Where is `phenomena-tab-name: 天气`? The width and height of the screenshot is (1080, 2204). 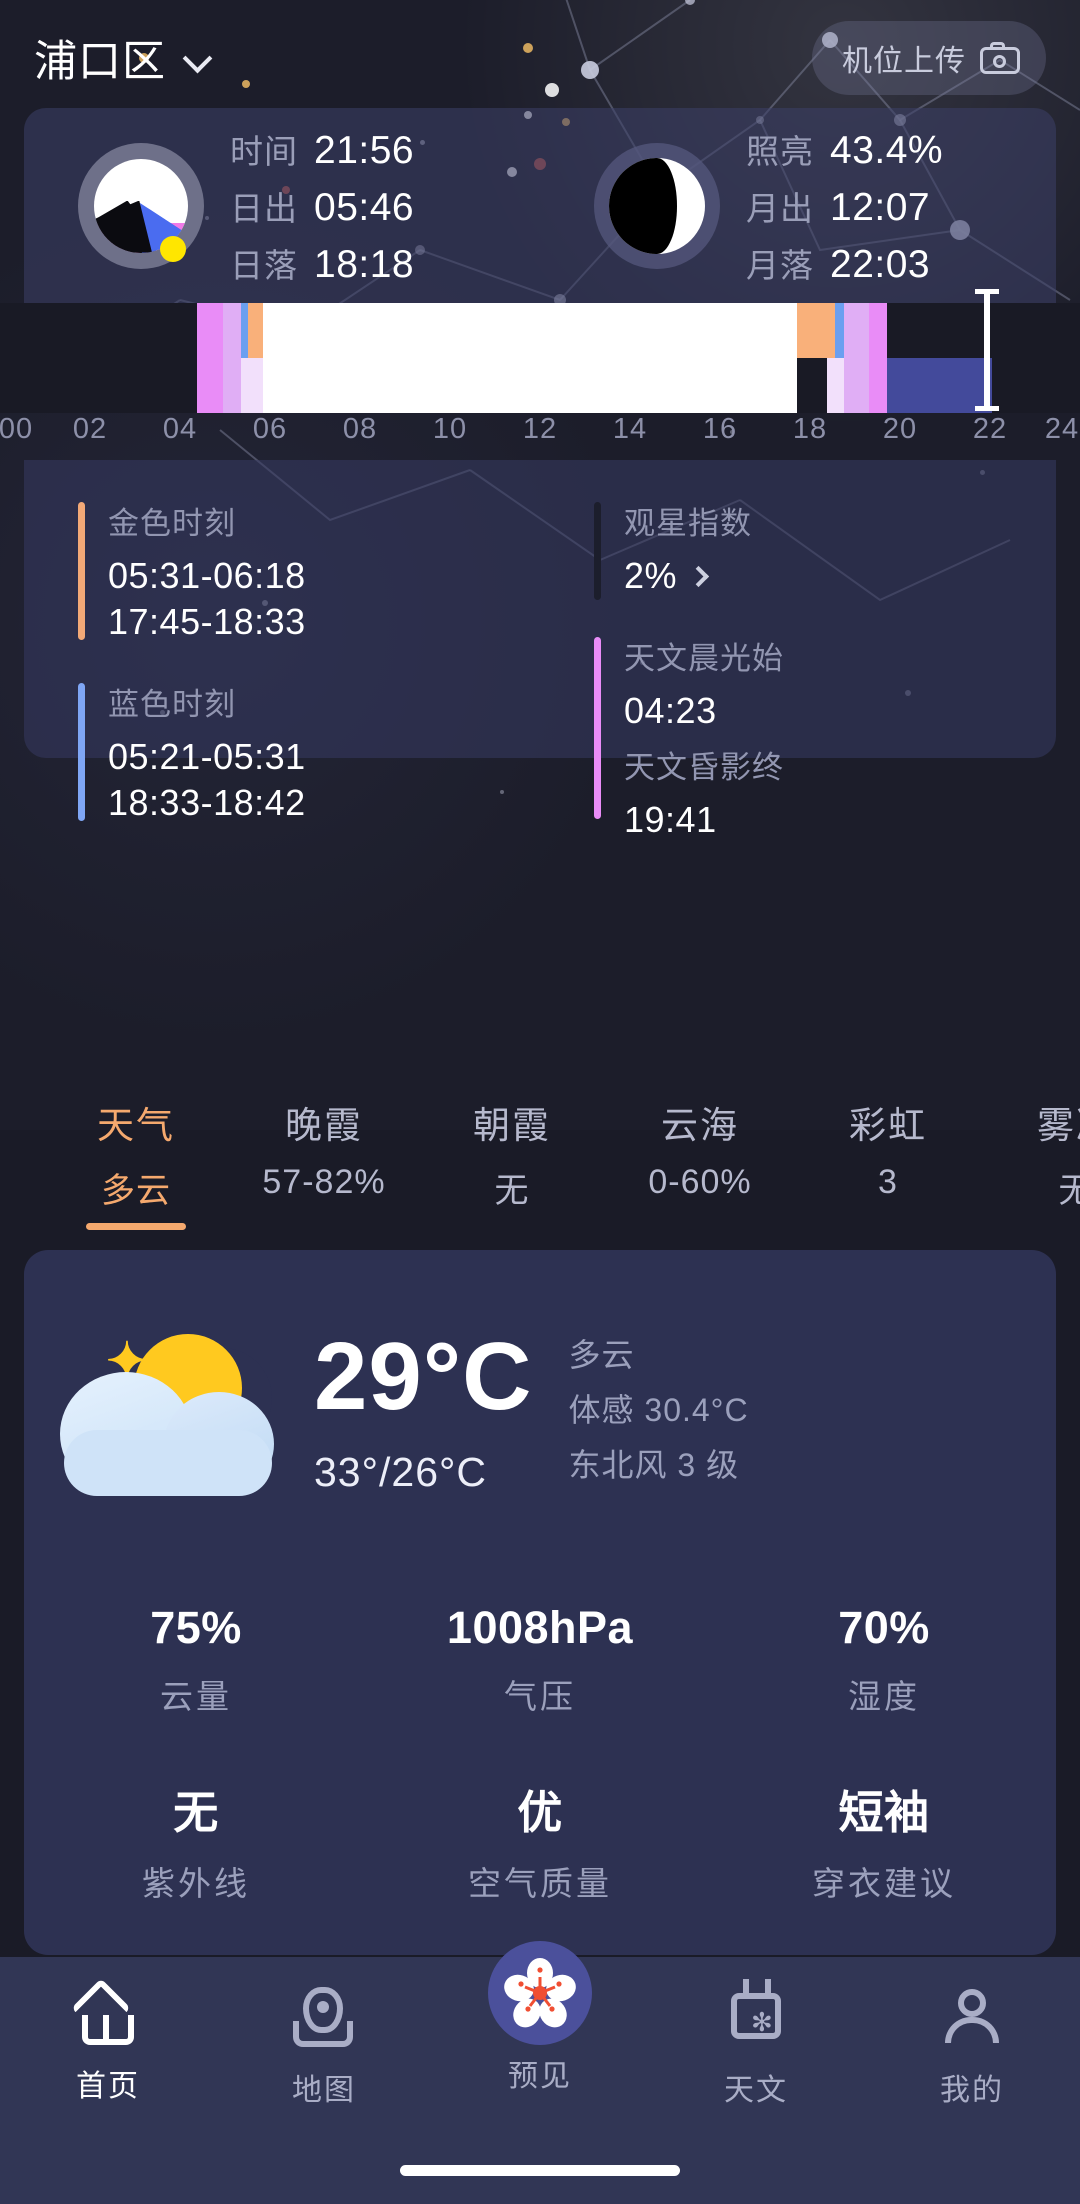 phenomena-tab-name: 天气 is located at coordinates (136, 1125).